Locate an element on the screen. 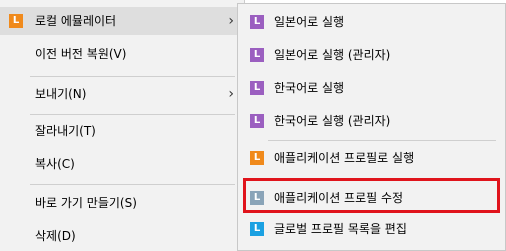 The width and height of the screenshot is (506, 251). submenu-item-run-japanese: L 일본어로 실행 is located at coordinates (371, 22).